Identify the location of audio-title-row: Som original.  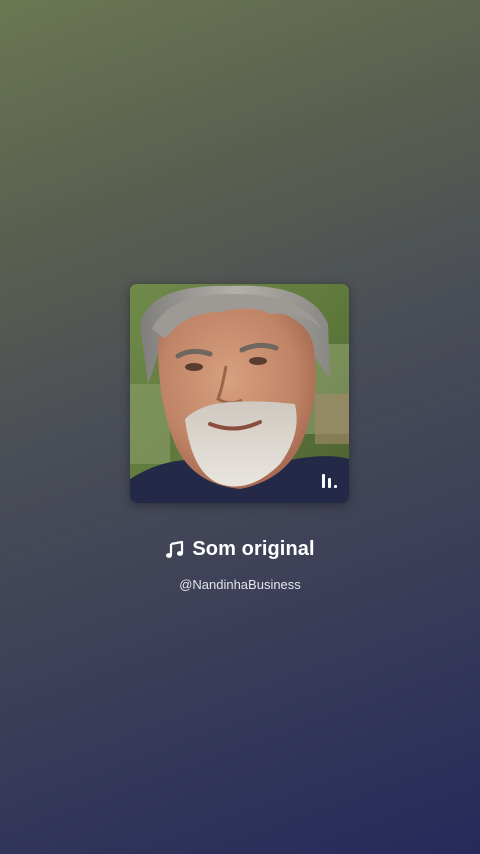
(240, 549).